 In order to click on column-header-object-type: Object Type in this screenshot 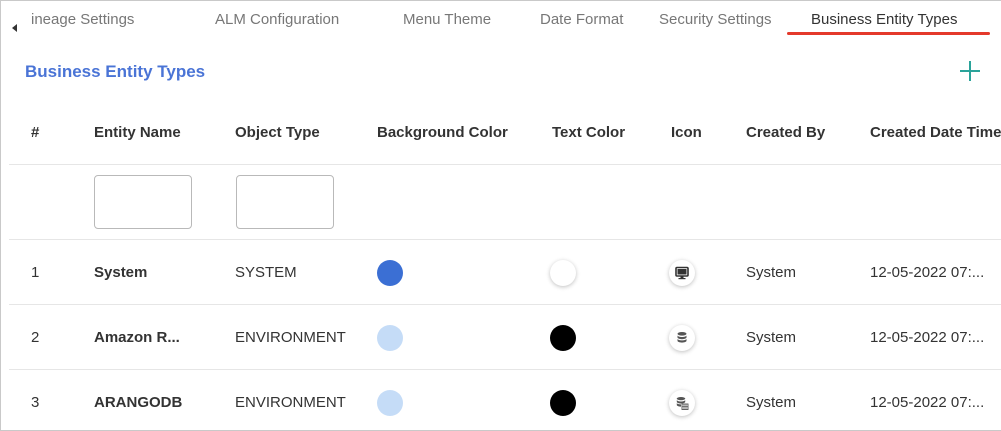, I will do `click(277, 132)`.